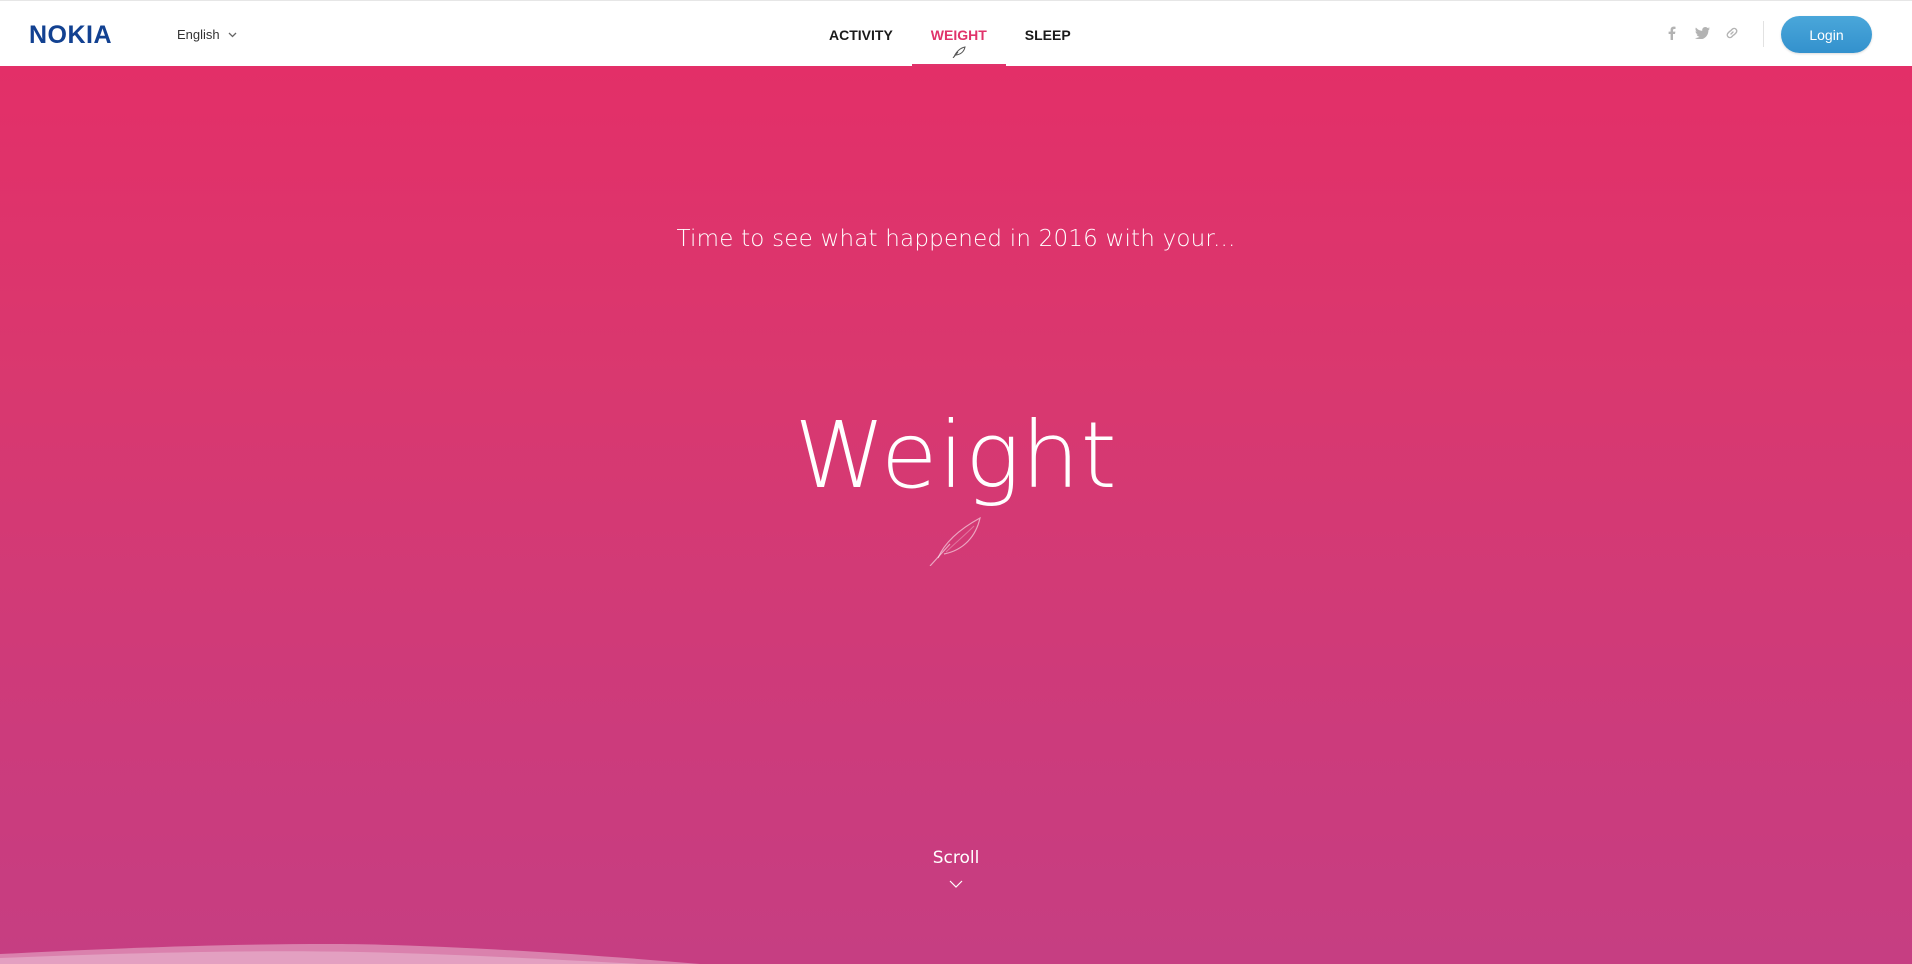 The image size is (1912, 964). I want to click on section-tabs: ACTIVITY WEIGHT SLEEP, so click(950, 34).